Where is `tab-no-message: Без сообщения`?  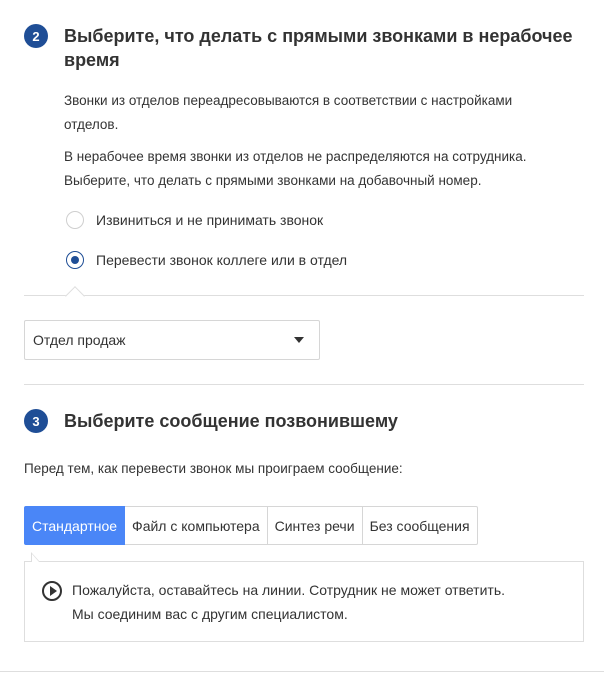
tab-no-message: Без сообщения is located at coordinates (420, 525).